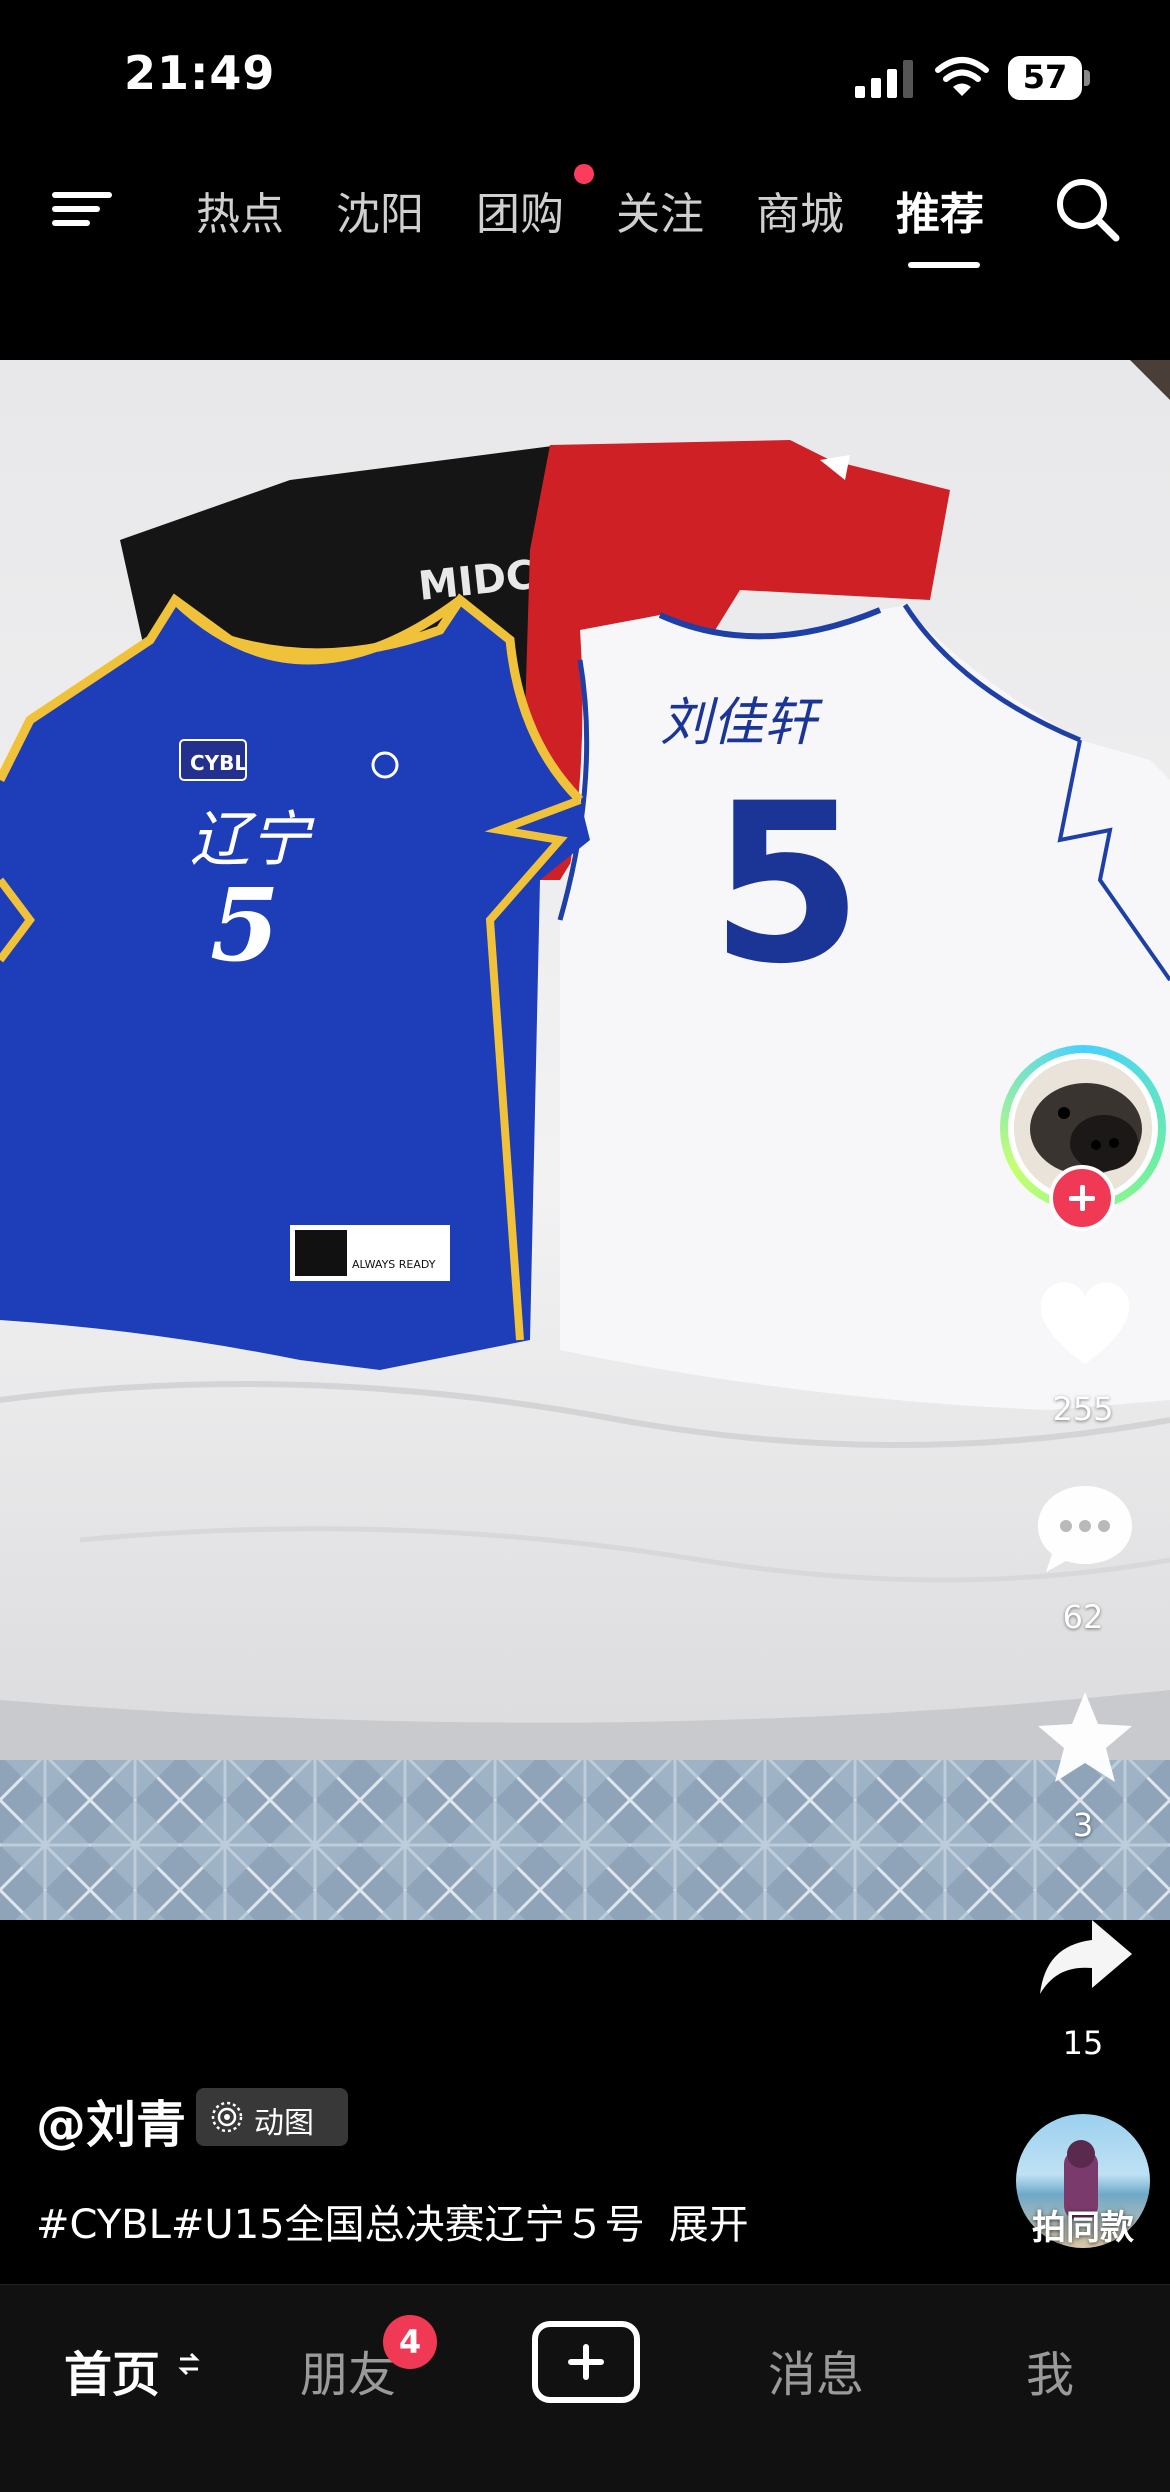  I want to click on expand-link: 展开, so click(709, 2225).